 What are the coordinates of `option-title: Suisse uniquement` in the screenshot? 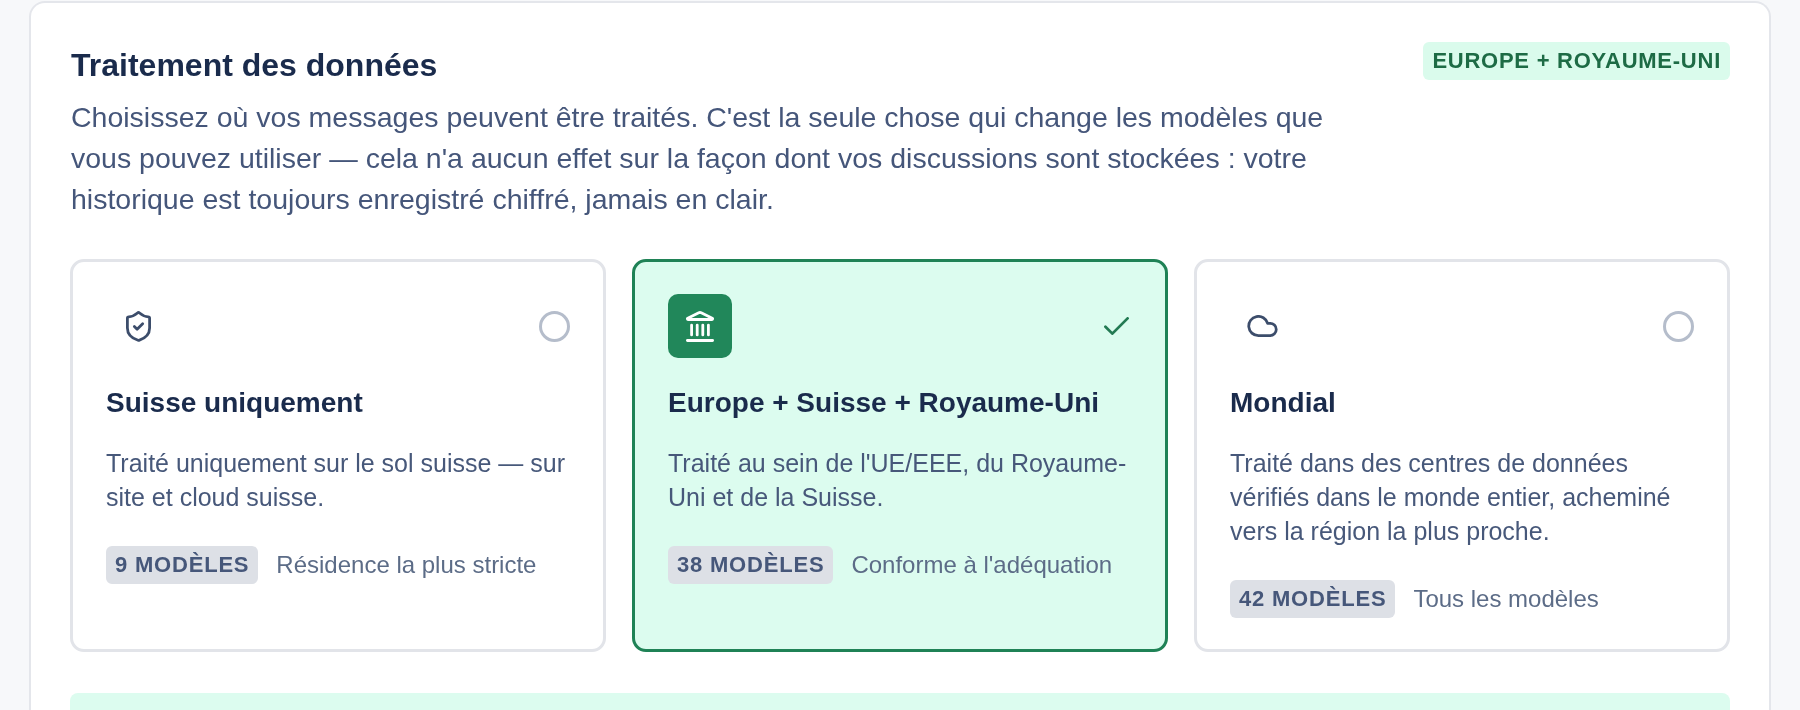 It's located at (235, 403).